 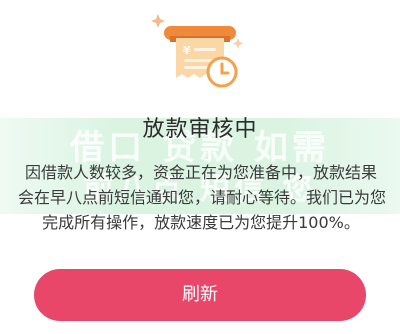 What do you see at coordinates (200, 295) in the screenshot?
I see `refresh-button: 刷新` at bounding box center [200, 295].